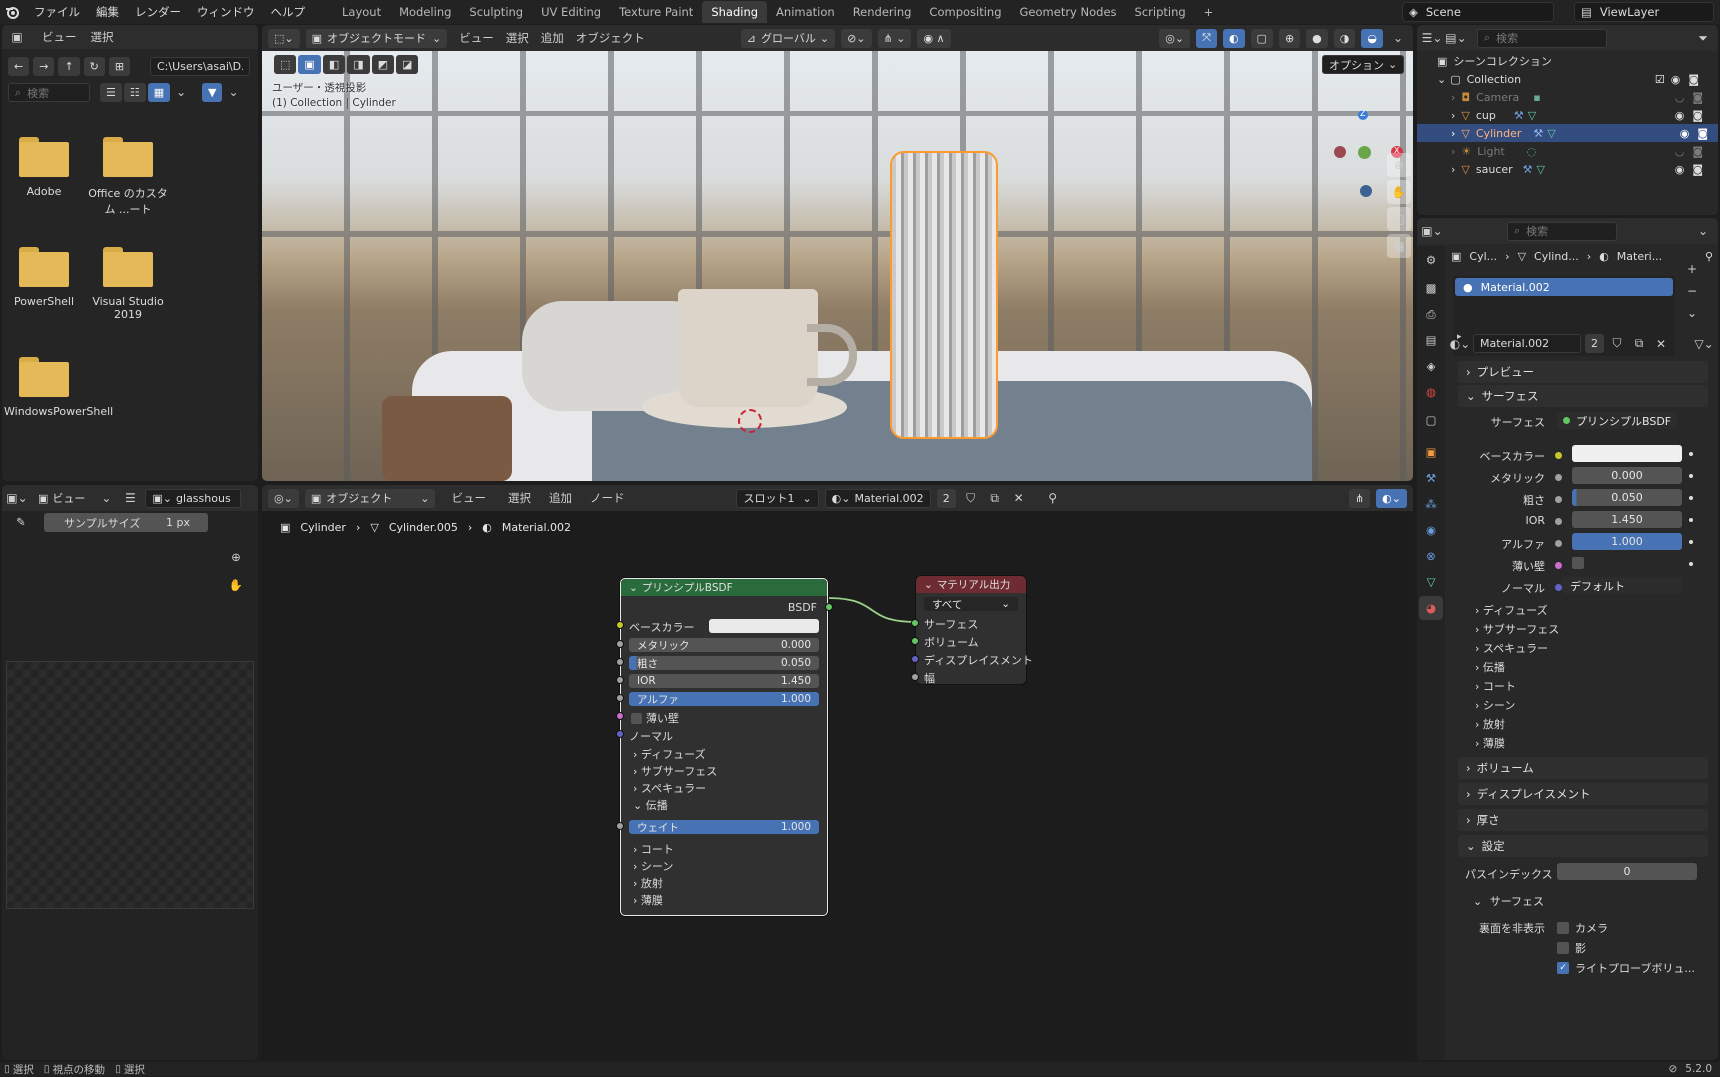  Describe the element at coordinates (1627, 453) in the screenshot. I see `base-color-swatch` at that location.